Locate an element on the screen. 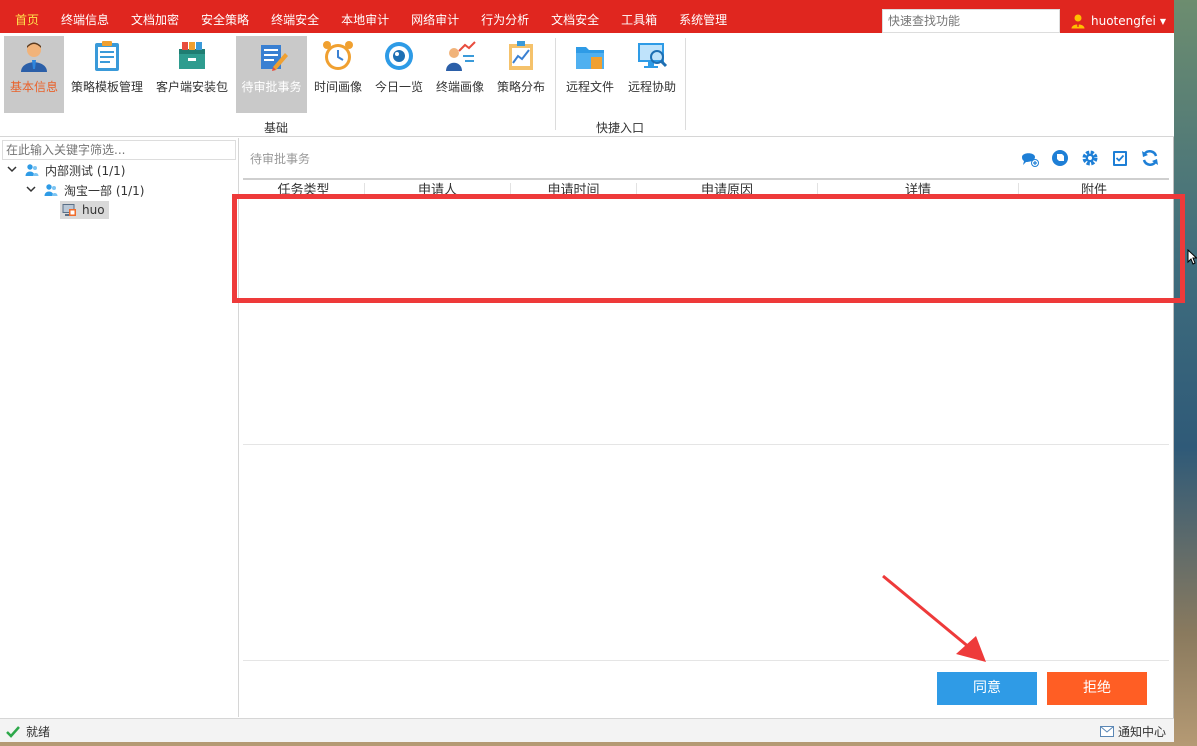  menu-network-audit: 网络审计 is located at coordinates (435, 16).